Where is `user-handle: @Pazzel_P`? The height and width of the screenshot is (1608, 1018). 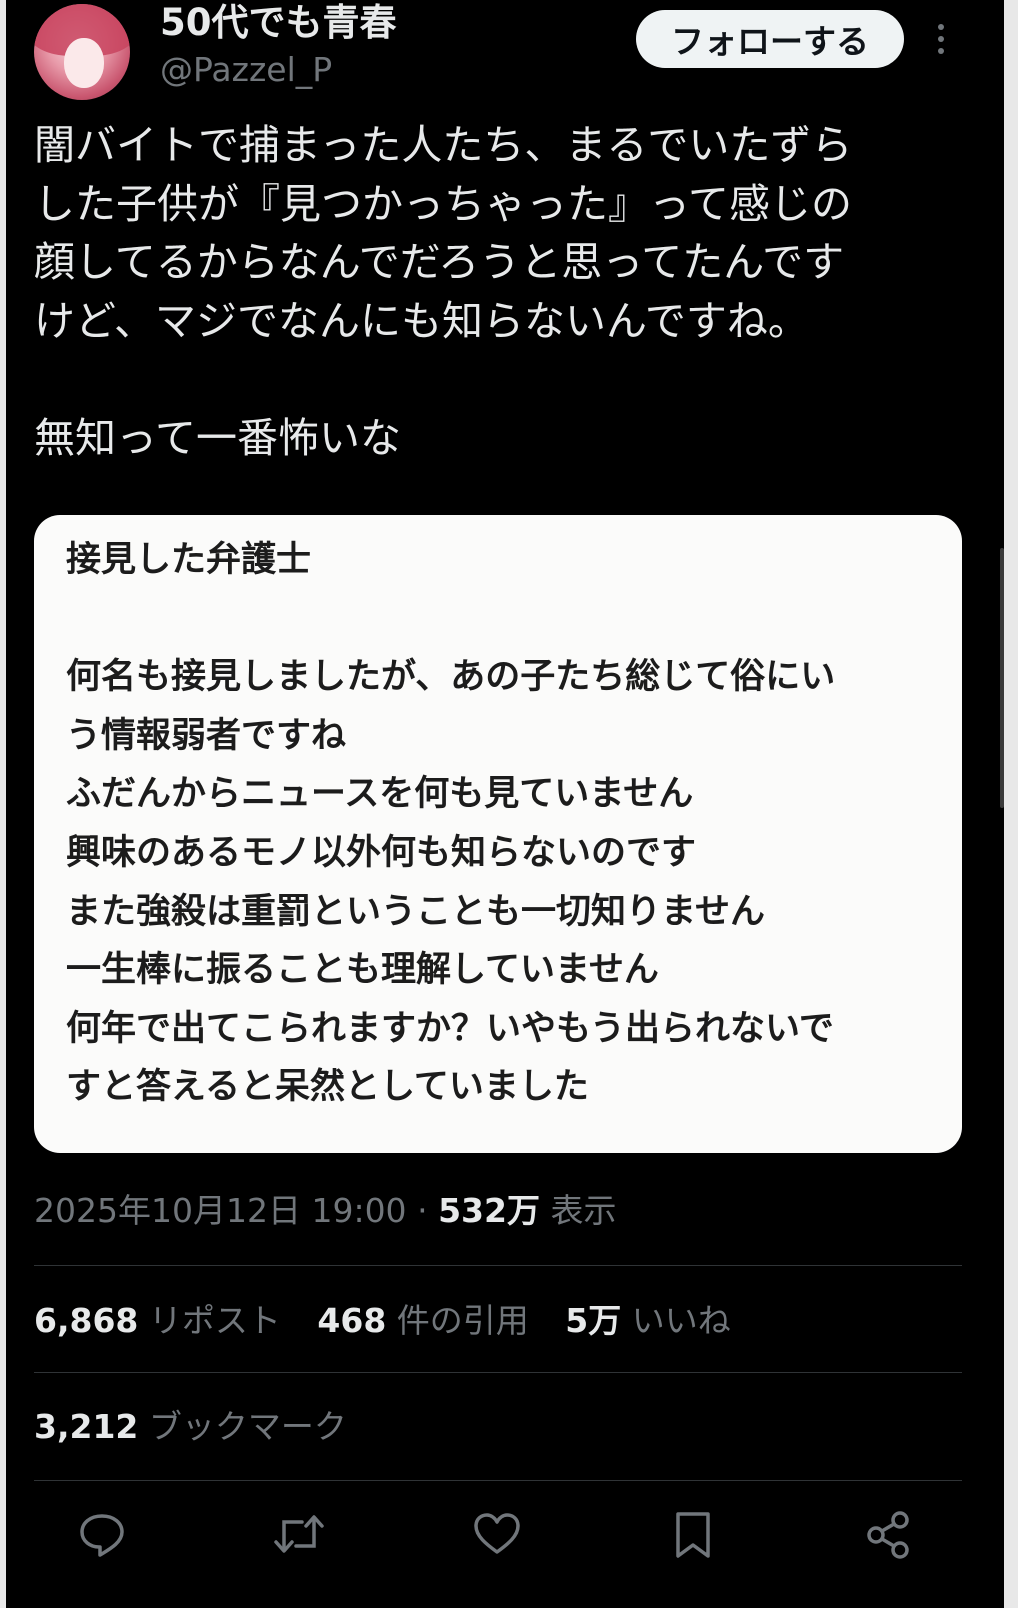 user-handle: @Pazzel_P is located at coordinates (246, 70).